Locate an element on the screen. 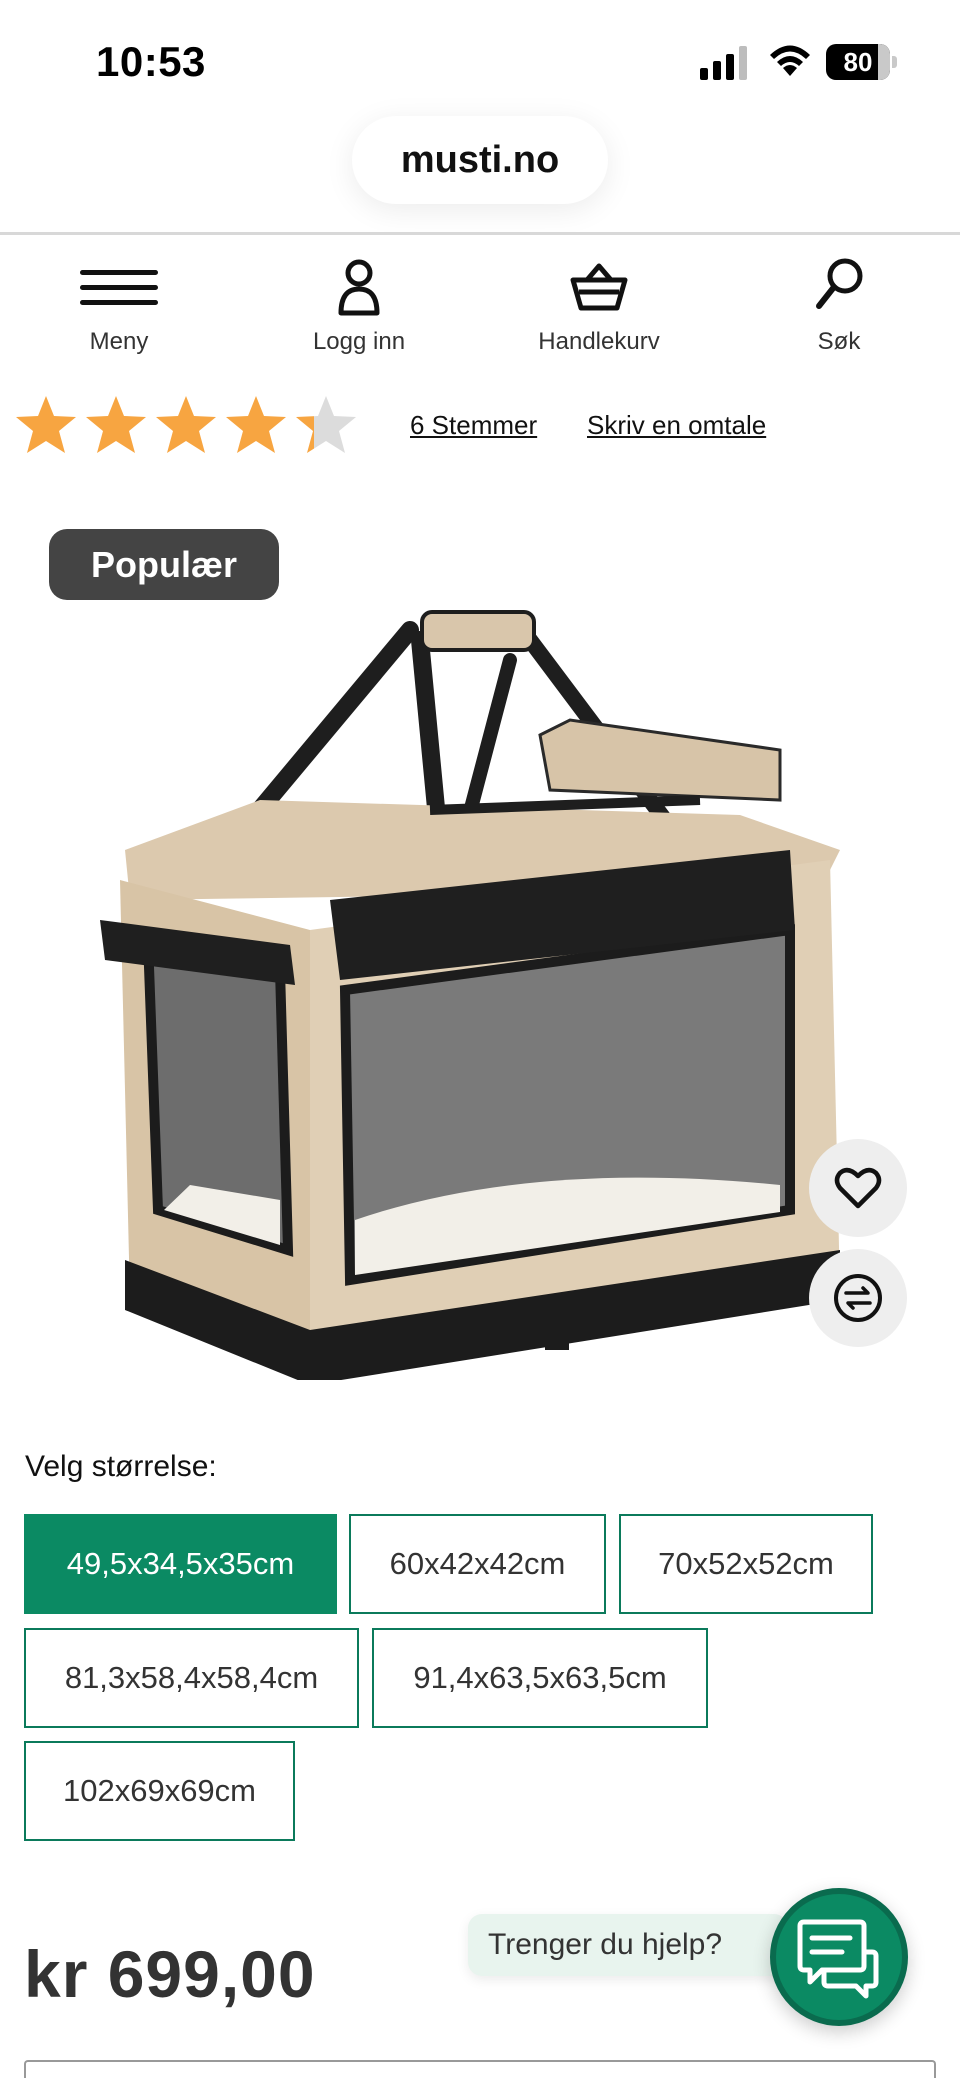 This screenshot has height=2078, width=960. compare-button is located at coordinates (858, 1298).